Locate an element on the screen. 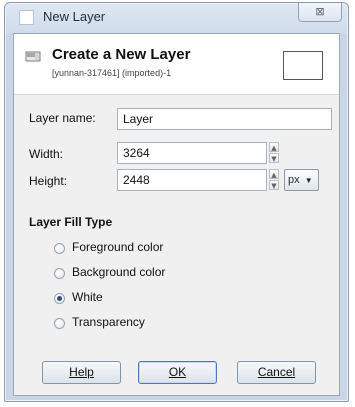 Image resolution: width=355 pixels, height=407 pixels. cancel-label: Cancel is located at coordinates (276, 372).